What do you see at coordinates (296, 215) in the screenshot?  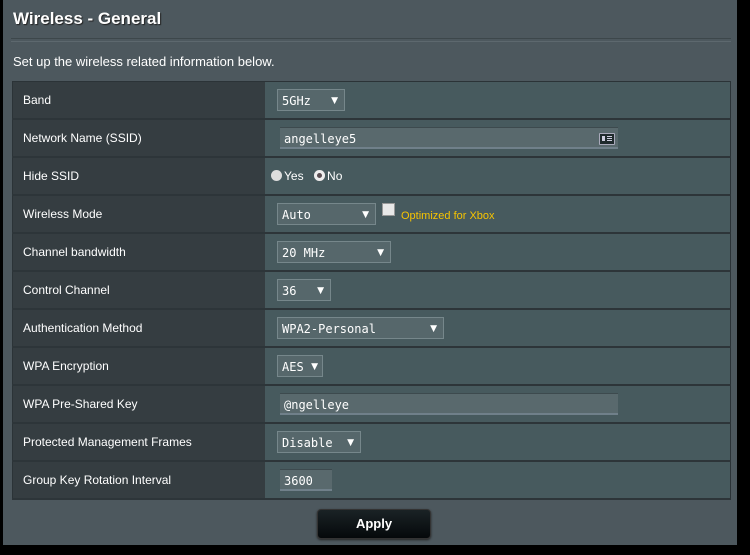 I see `wireless-mode-value: Auto` at bounding box center [296, 215].